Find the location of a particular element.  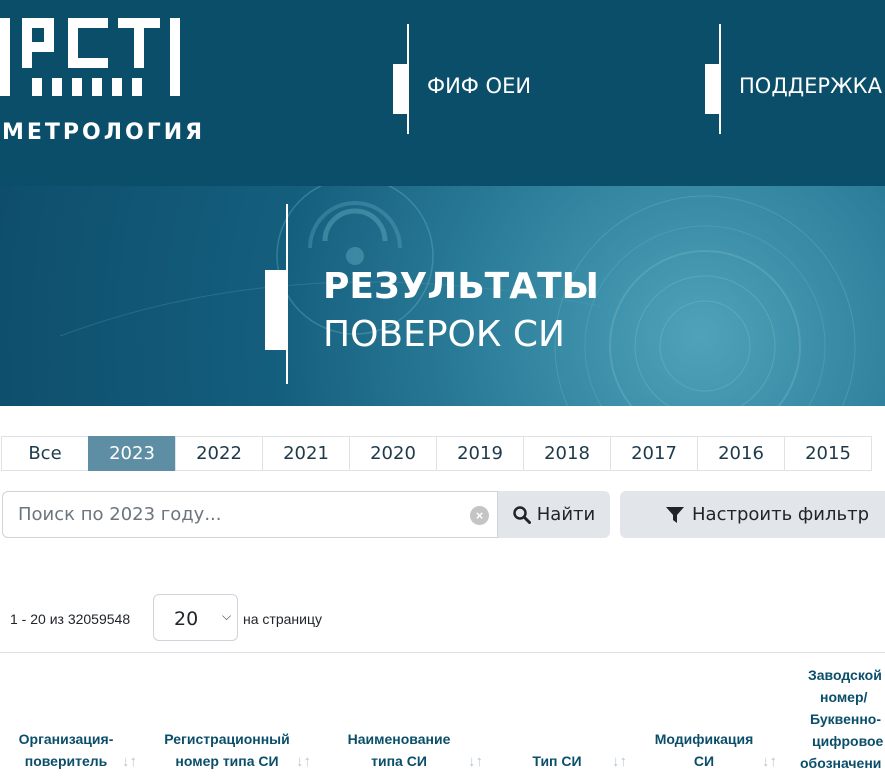

page-title: РЕЗУЛЬТАТЫ is located at coordinates (461, 286).